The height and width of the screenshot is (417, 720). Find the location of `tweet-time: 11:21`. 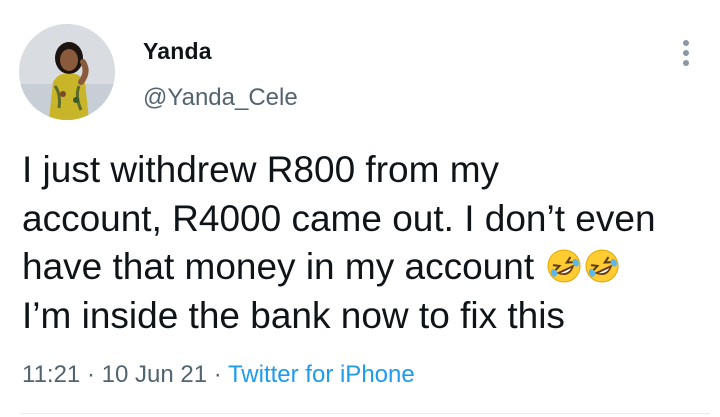

tweet-time: 11:21 is located at coordinates (51, 374).